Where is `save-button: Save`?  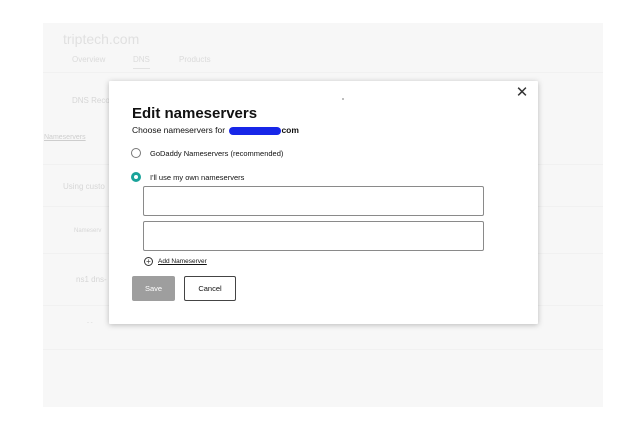
save-button: Save is located at coordinates (153, 288).